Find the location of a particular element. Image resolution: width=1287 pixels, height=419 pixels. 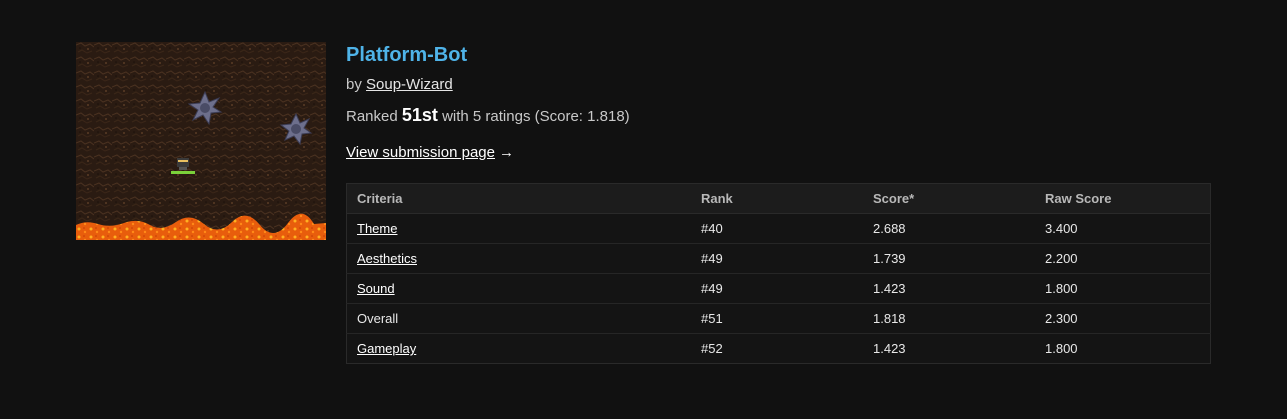

header-rank: Rank is located at coordinates (777, 198).